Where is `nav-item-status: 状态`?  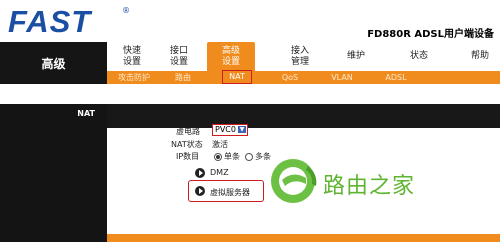 nav-item-status: 状态 is located at coordinates (419, 56).